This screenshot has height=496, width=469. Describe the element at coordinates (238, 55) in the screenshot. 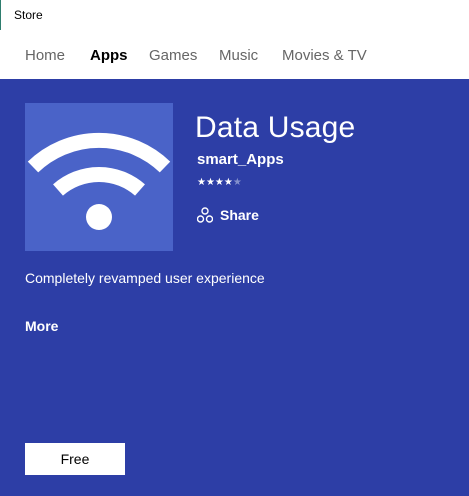

I see `tab-music: Music` at that location.